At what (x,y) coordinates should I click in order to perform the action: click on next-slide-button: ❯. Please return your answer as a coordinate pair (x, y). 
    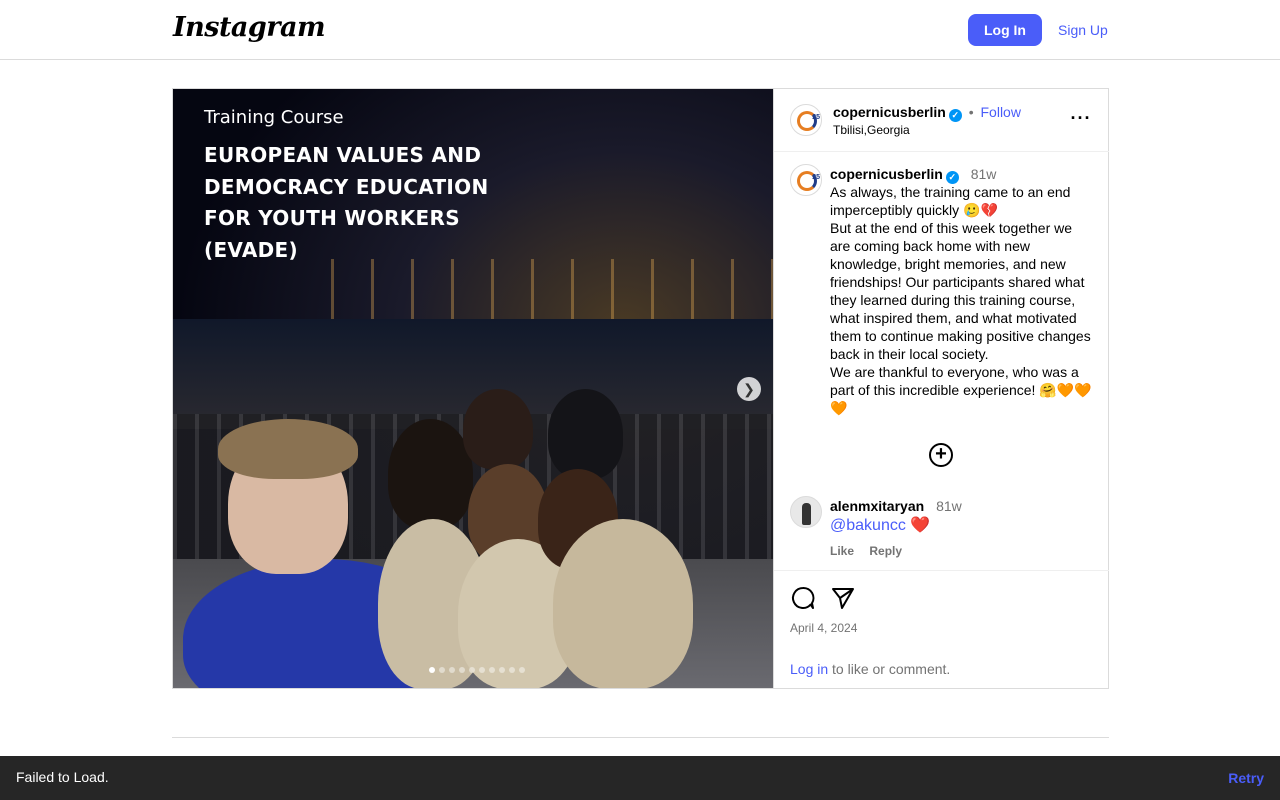
    Looking at the image, I should click on (749, 389).